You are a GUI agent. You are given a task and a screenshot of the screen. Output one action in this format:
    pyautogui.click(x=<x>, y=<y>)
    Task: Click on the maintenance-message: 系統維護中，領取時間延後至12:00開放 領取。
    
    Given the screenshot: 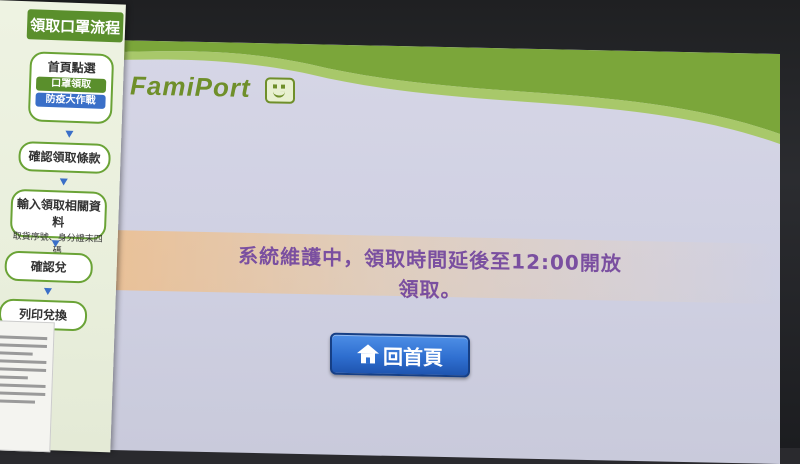 What is the action you would take?
    pyautogui.click(x=430, y=274)
    